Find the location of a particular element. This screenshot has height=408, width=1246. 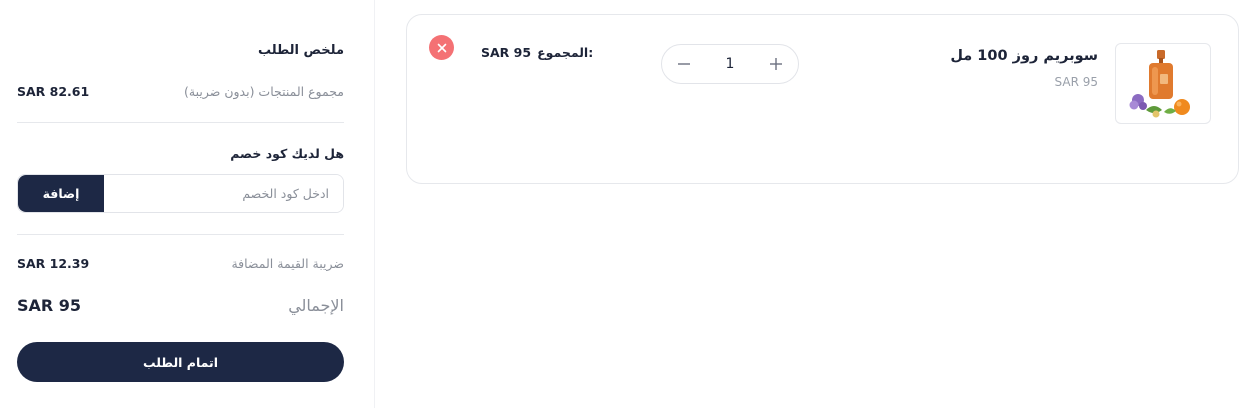

increment-button is located at coordinates (776, 64).